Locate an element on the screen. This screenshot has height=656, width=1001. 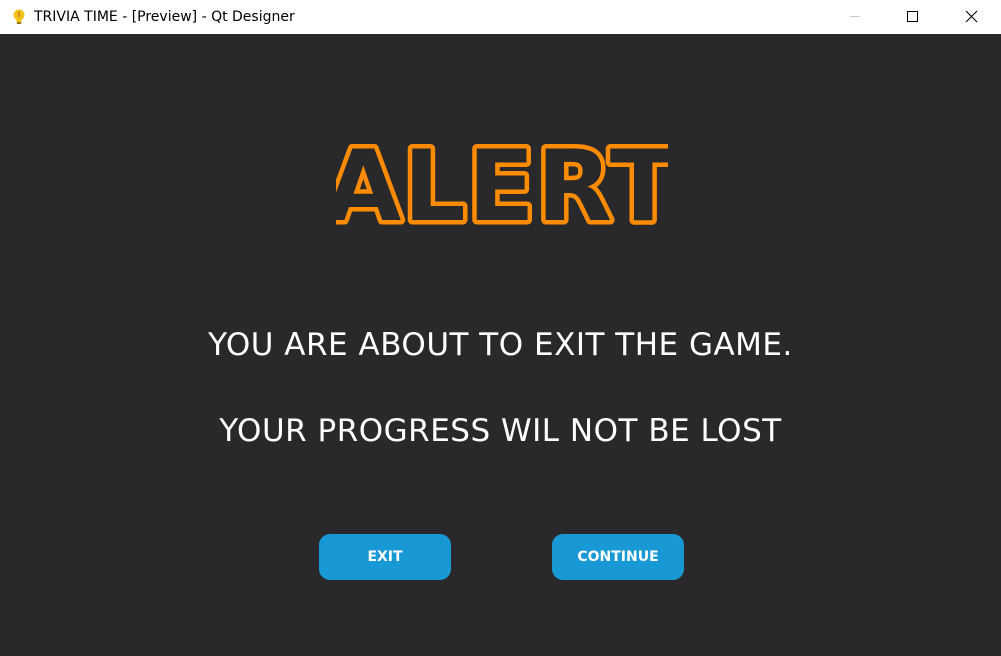
maximize-button is located at coordinates (913, 17).